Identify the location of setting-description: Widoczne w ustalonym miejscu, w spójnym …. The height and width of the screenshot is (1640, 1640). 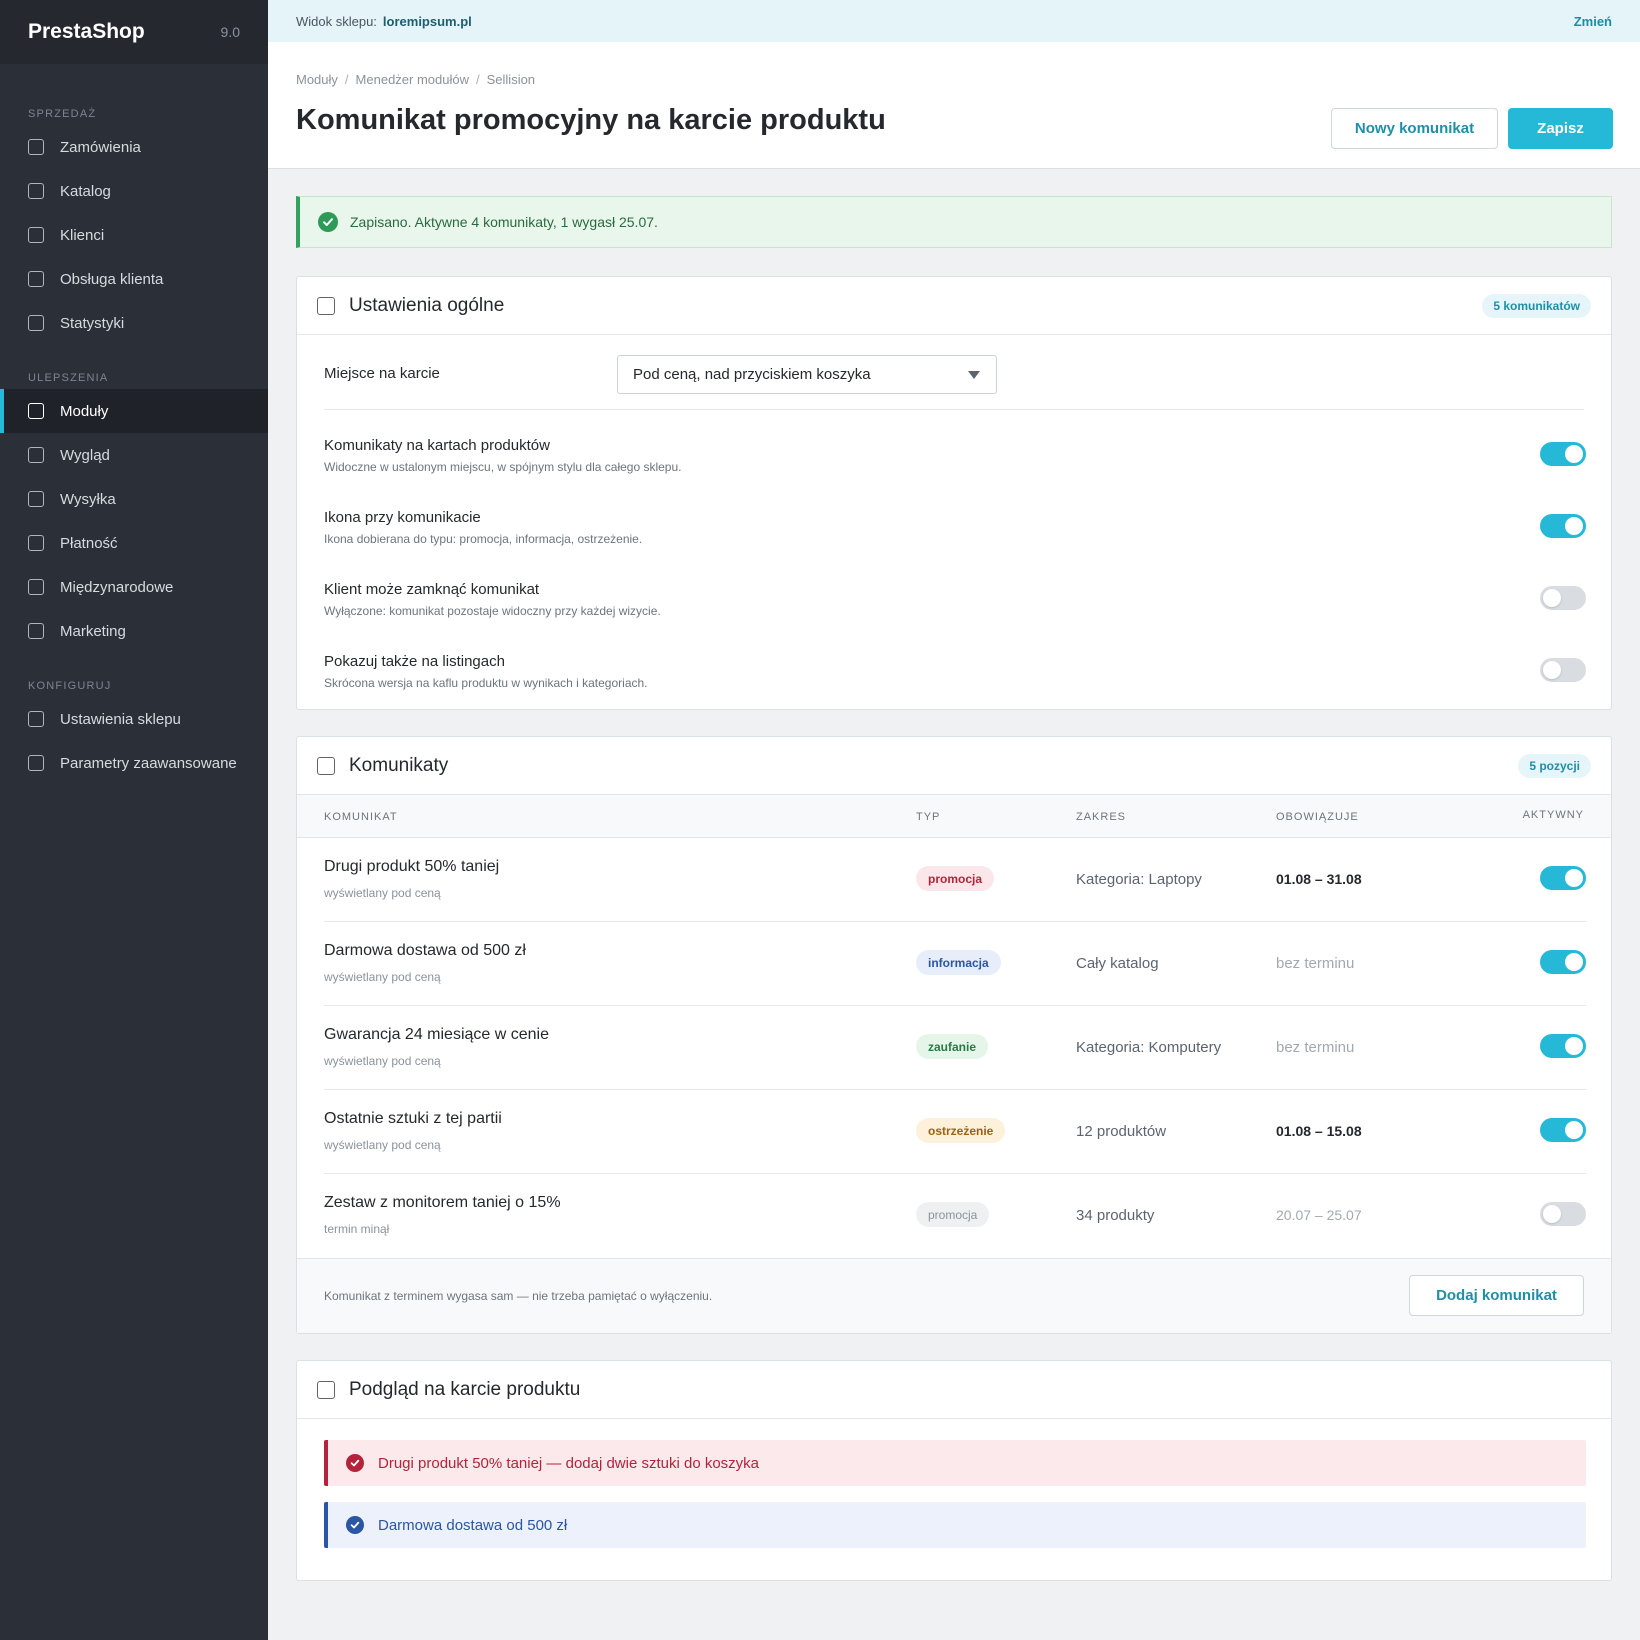
(503, 467).